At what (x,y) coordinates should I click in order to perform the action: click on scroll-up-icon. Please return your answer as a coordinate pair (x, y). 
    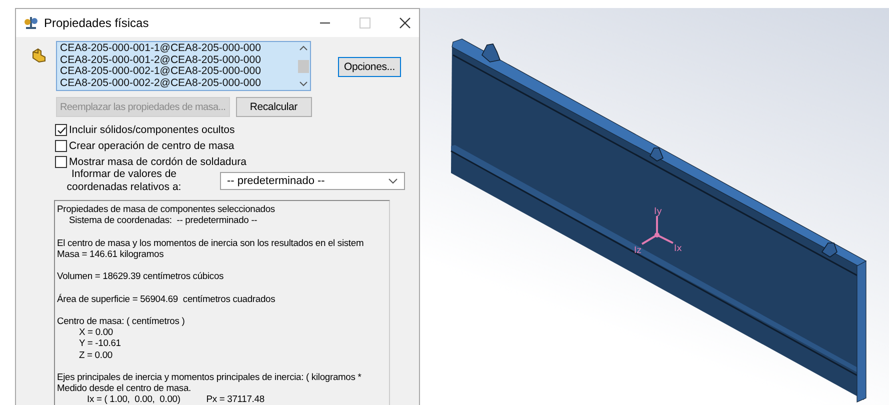
    Looking at the image, I should click on (303, 48).